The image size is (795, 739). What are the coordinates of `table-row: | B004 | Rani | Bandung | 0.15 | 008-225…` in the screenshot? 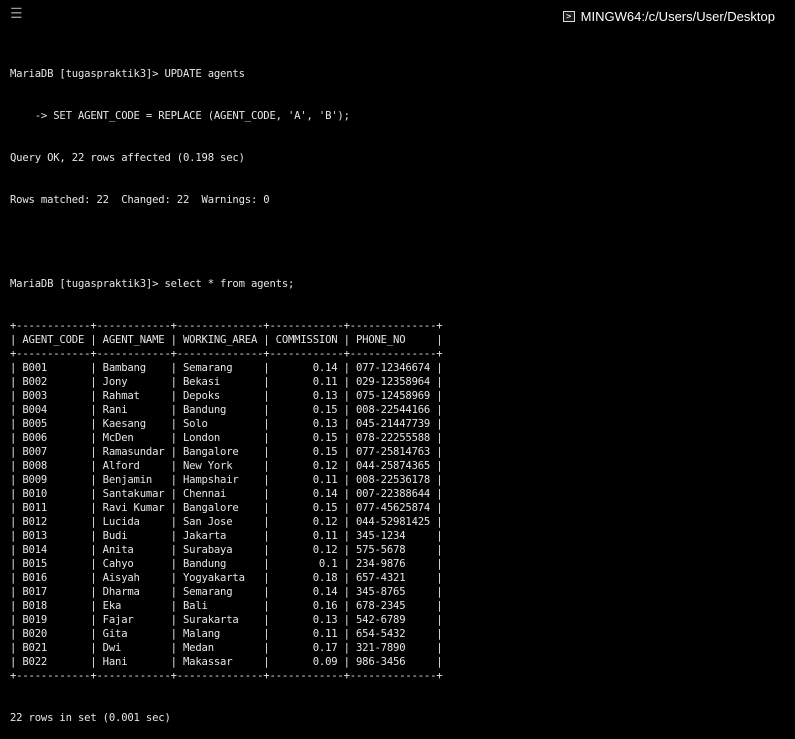 It's located at (226, 410).